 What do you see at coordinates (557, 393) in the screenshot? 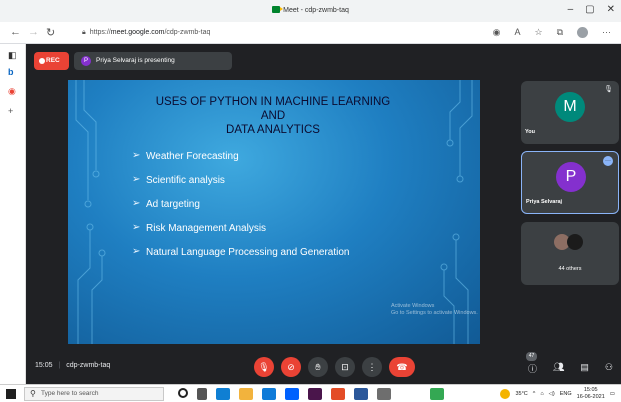
I see `system-tray: 35°C ^ ⌂ ◁) ENG 15:05 16-06-2021 ▭` at bounding box center [557, 393].